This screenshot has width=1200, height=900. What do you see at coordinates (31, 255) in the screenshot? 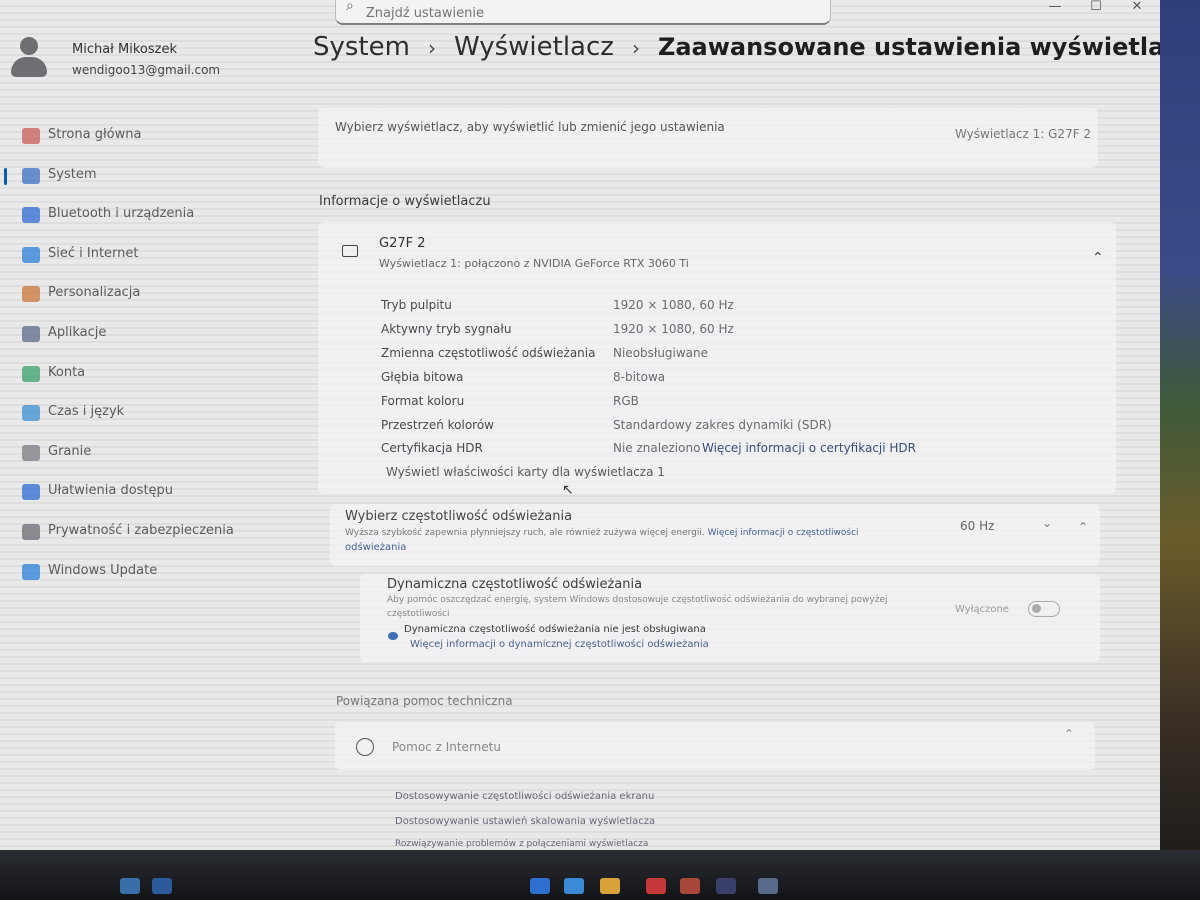
I see `wifi-icon` at bounding box center [31, 255].